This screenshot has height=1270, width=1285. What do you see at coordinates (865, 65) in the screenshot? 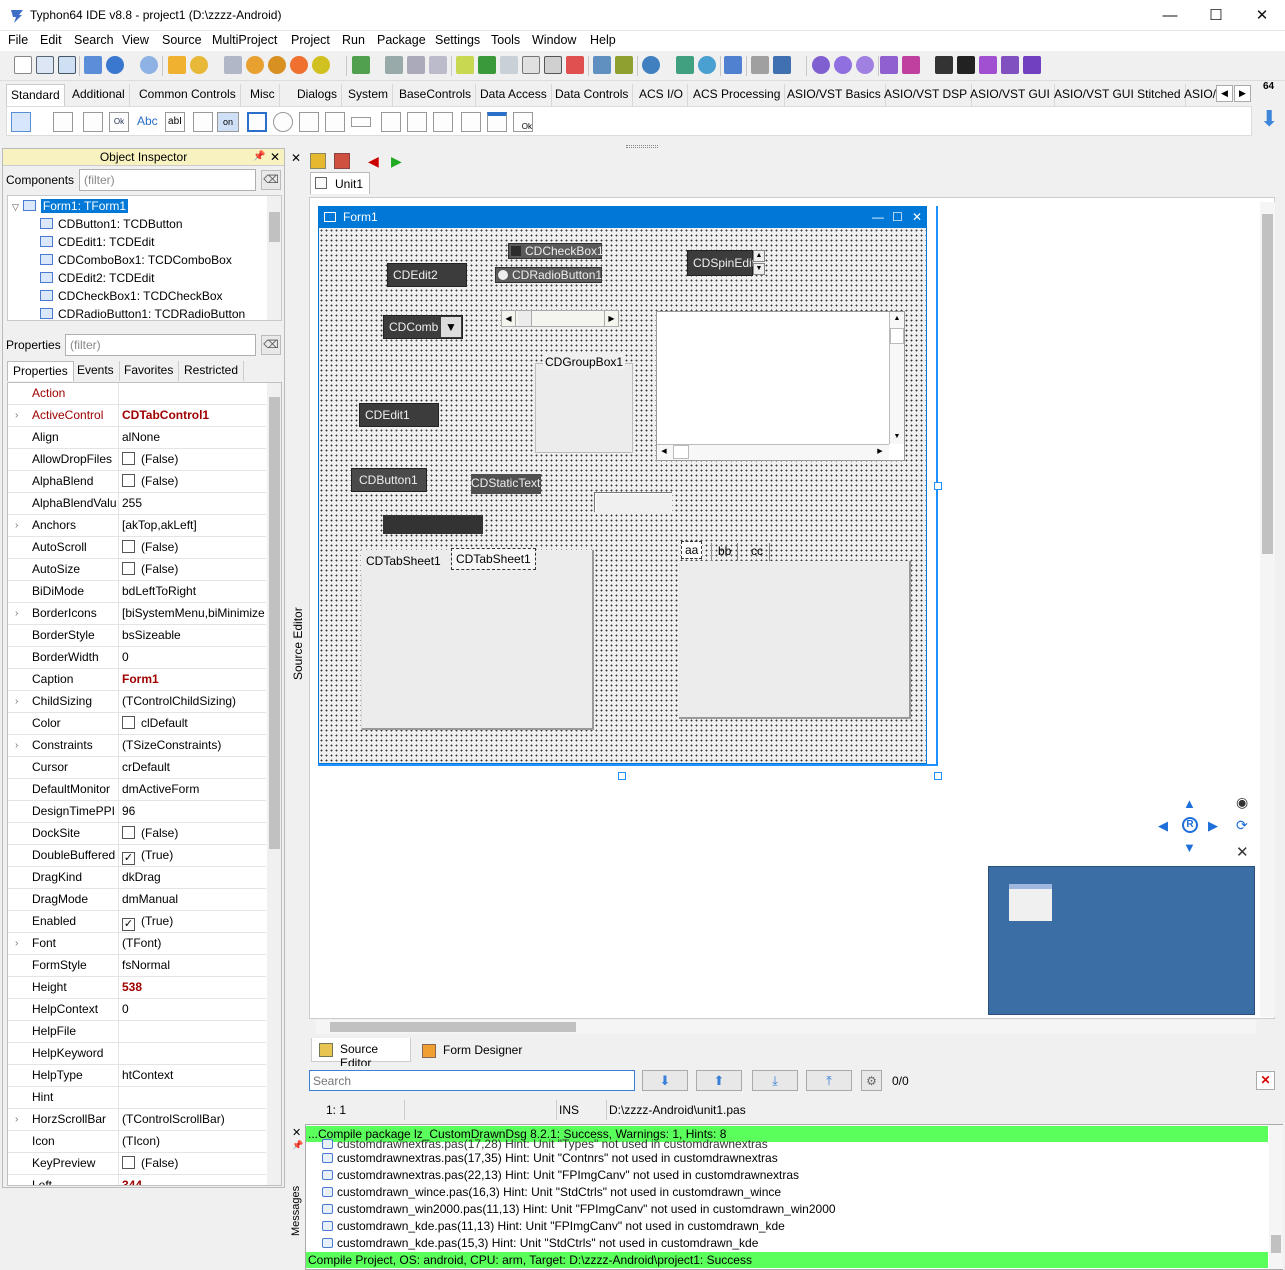
I see `gear3-icon` at bounding box center [865, 65].